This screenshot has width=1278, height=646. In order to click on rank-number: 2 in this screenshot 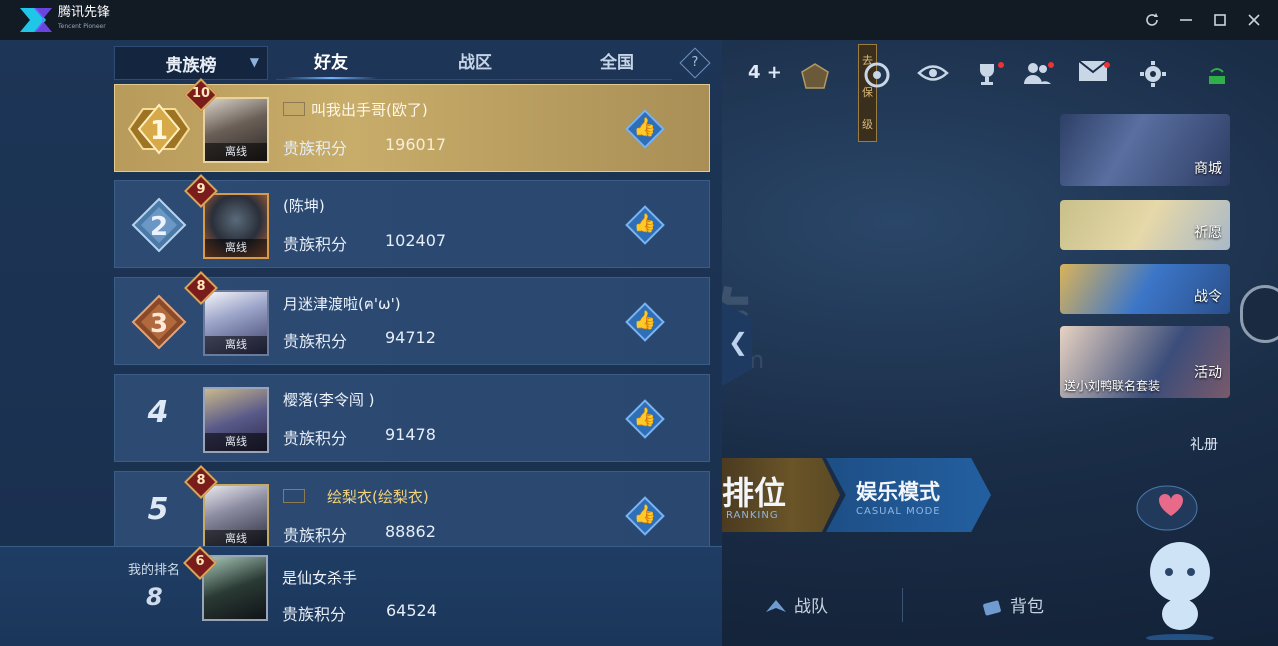, I will do `click(159, 227)`.